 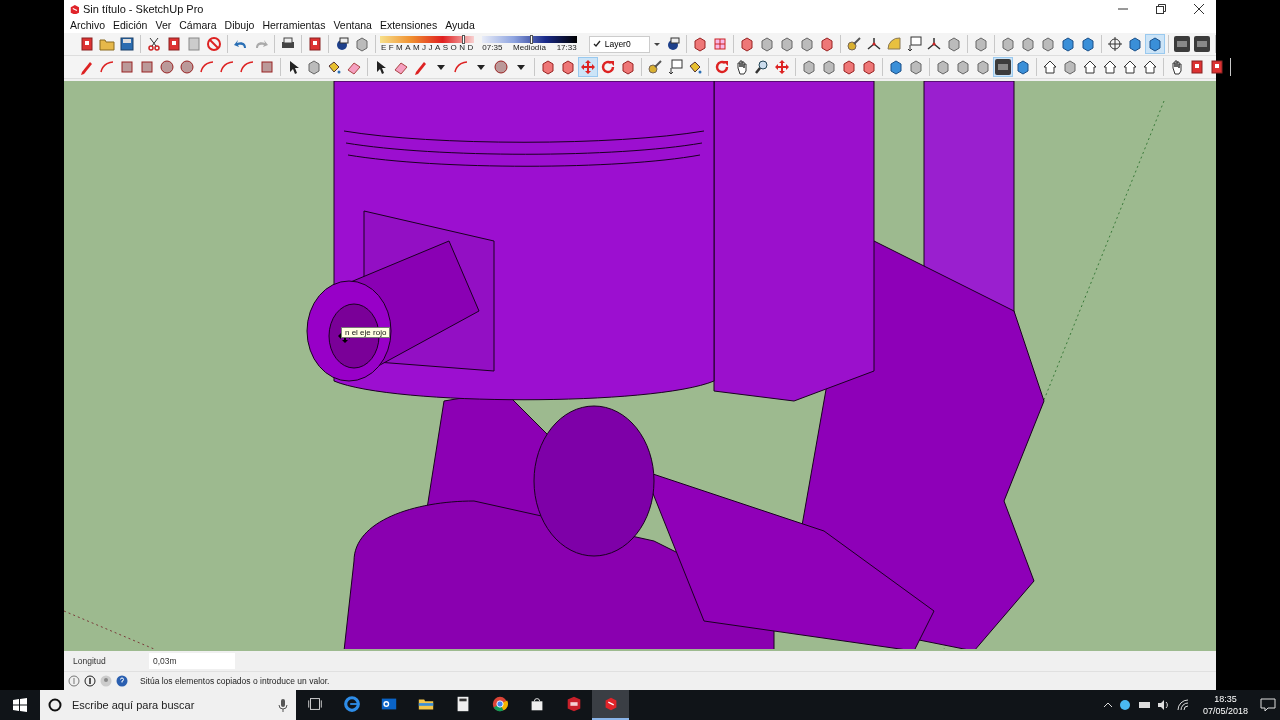 What do you see at coordinates (351, 704) in the screenshot?
I see `edge-icon` at bounding box center [351, 704].